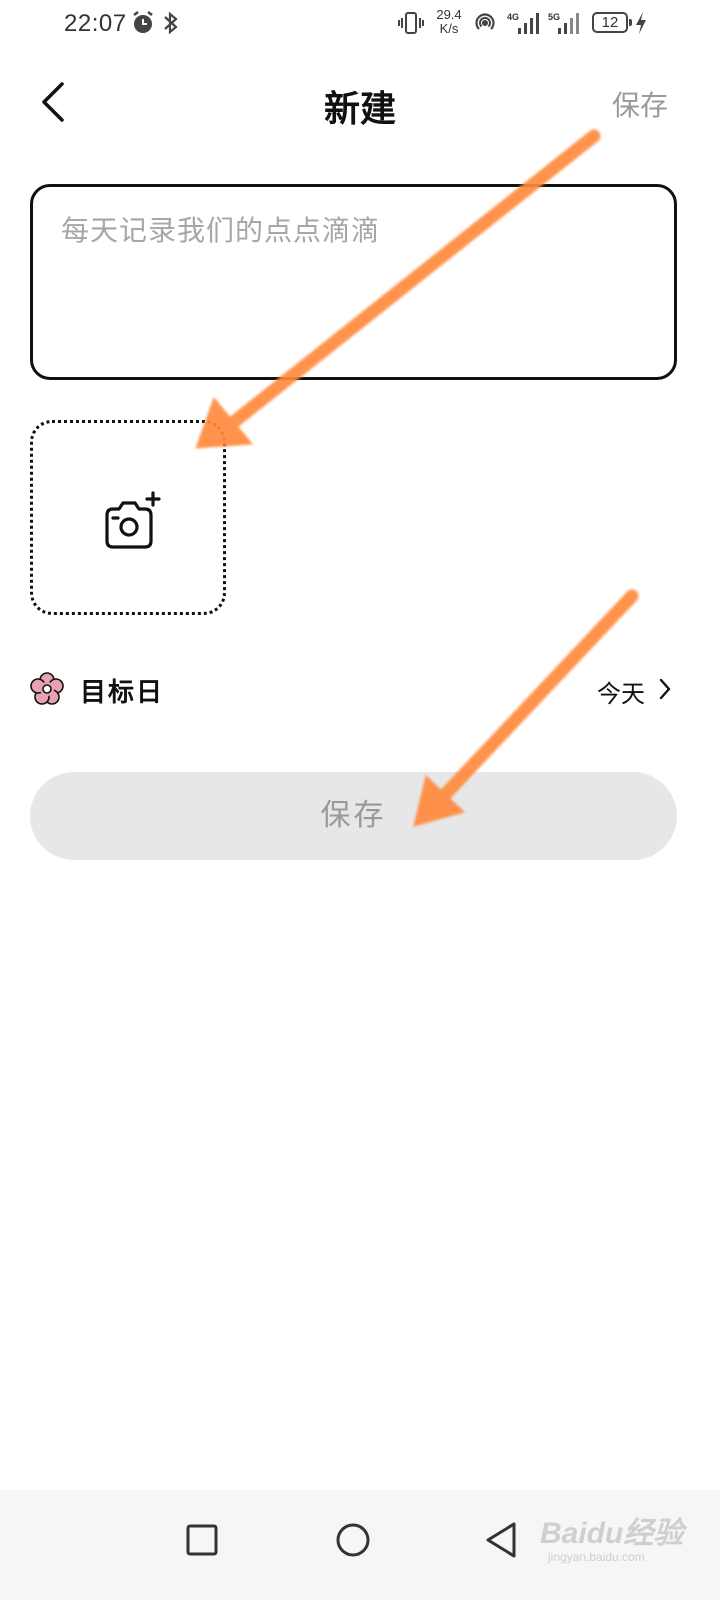  Describe the element at coordinates (360, 25) in the screenshot. I see `status-bar: 22:07 29.4 K/s 4G 5G 12` at that location.